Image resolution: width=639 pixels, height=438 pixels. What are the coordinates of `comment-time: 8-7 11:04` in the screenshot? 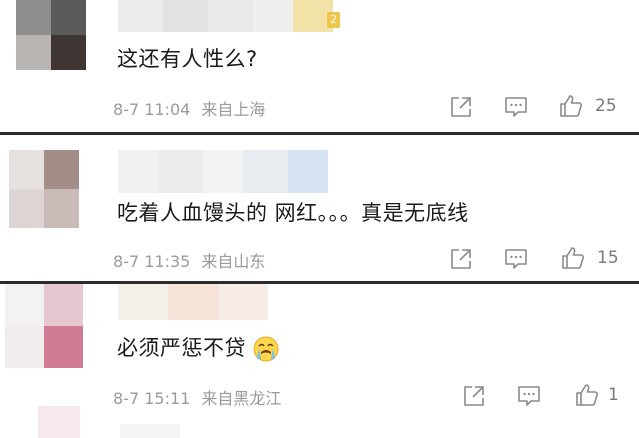 It's located at (152, 109).